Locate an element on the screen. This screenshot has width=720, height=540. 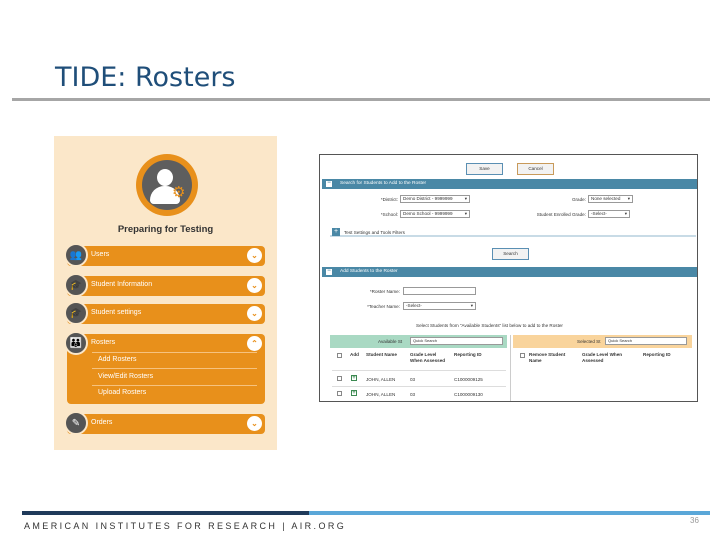
test-settings-label: Test Settings and Tools Filters is located at coordinates (374, 232).